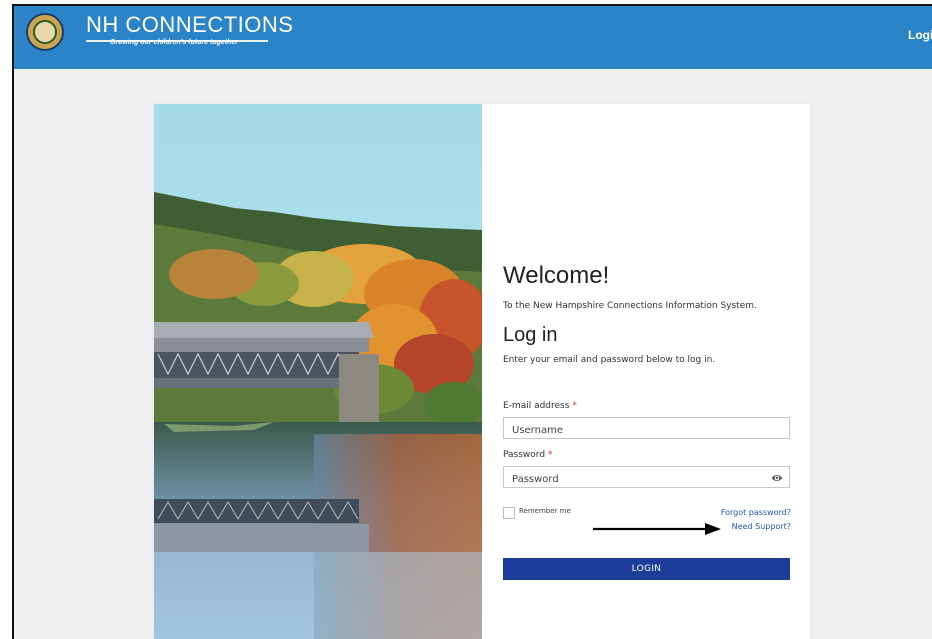 This screenshot has height=639, width=932. What do you see at coordinates (177, 41) in the screenshot?
I see `brand-underline` at bounding box center [177, 41].